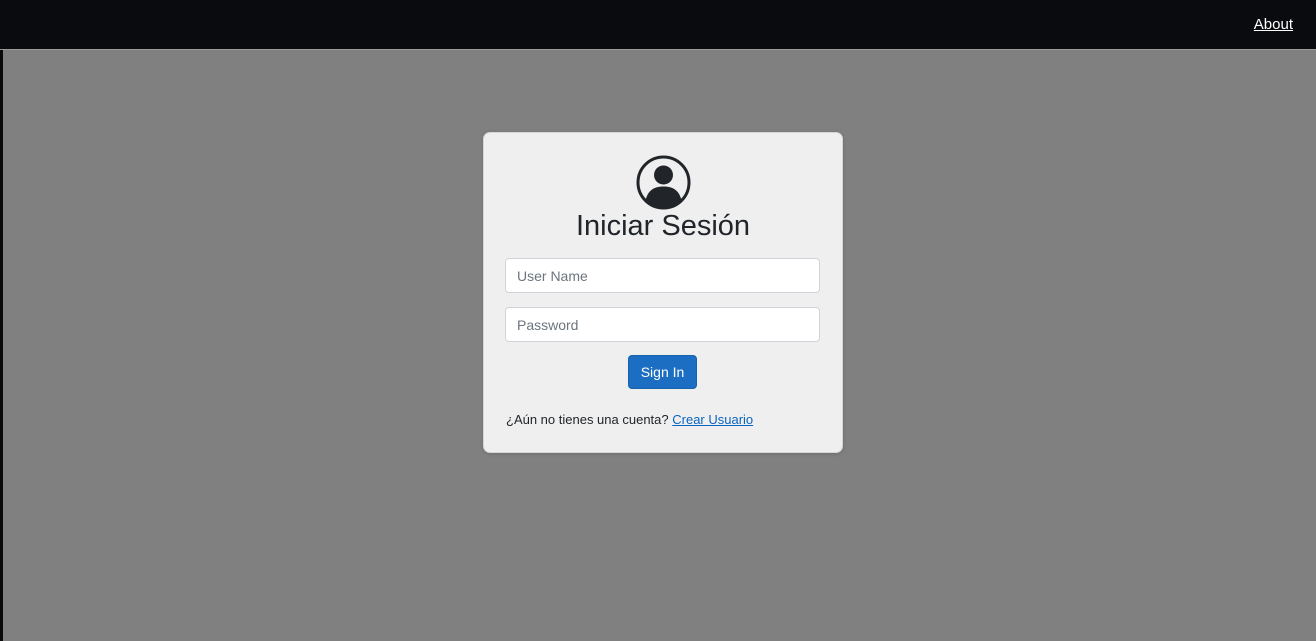  Describe the element at coordinates (662, 372) in the screenshot. I see `sign-in-button: Sign In` at that location.